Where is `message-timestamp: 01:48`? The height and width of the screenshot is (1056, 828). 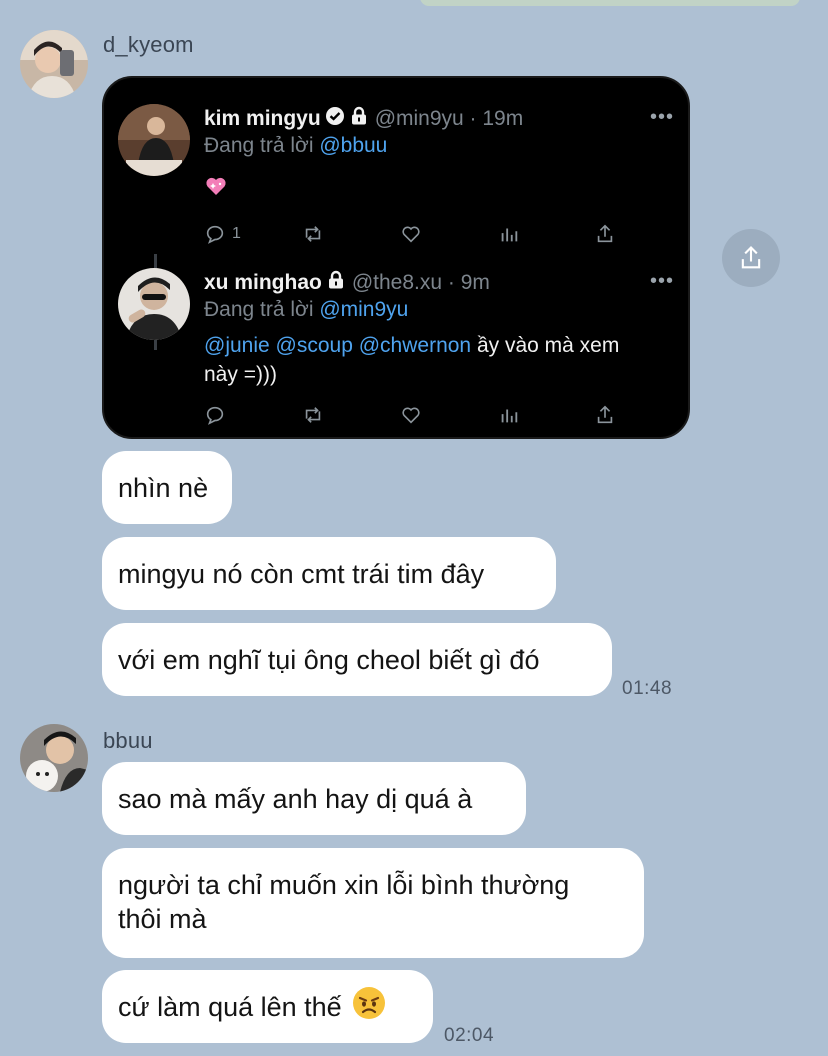
message-timestamp: 01:48 is located at coordinates (647, 688).